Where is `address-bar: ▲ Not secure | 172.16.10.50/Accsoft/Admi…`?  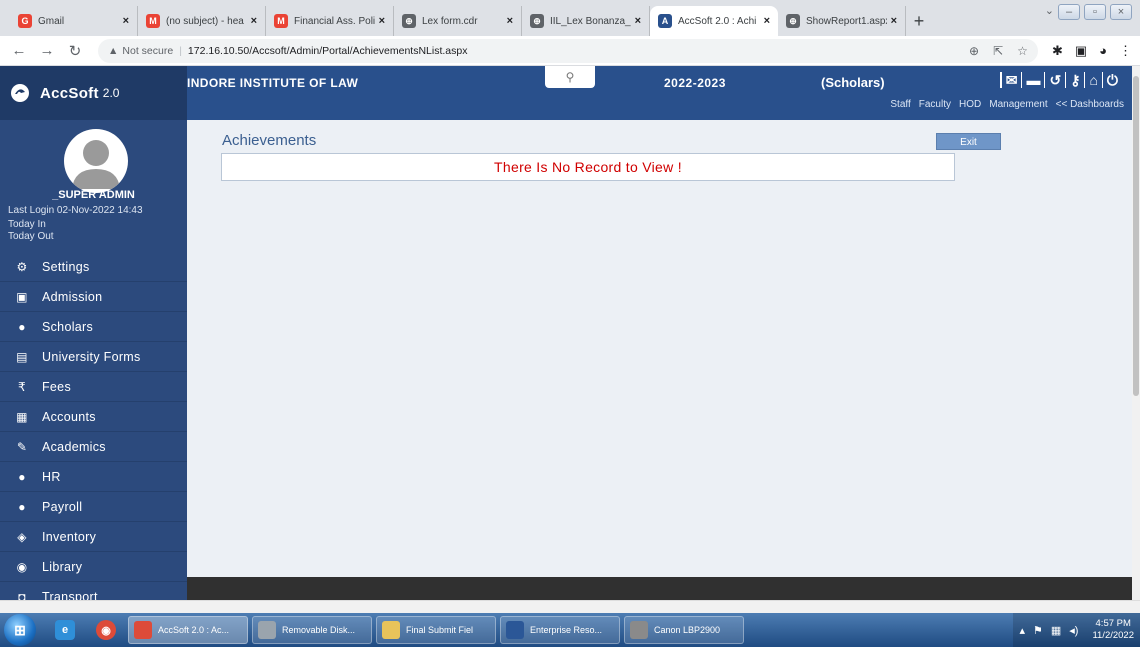 address-bar: ▲ Not secure | 172.16.10.50/Accsoft/Admi… is located at coordinates (568, 50).